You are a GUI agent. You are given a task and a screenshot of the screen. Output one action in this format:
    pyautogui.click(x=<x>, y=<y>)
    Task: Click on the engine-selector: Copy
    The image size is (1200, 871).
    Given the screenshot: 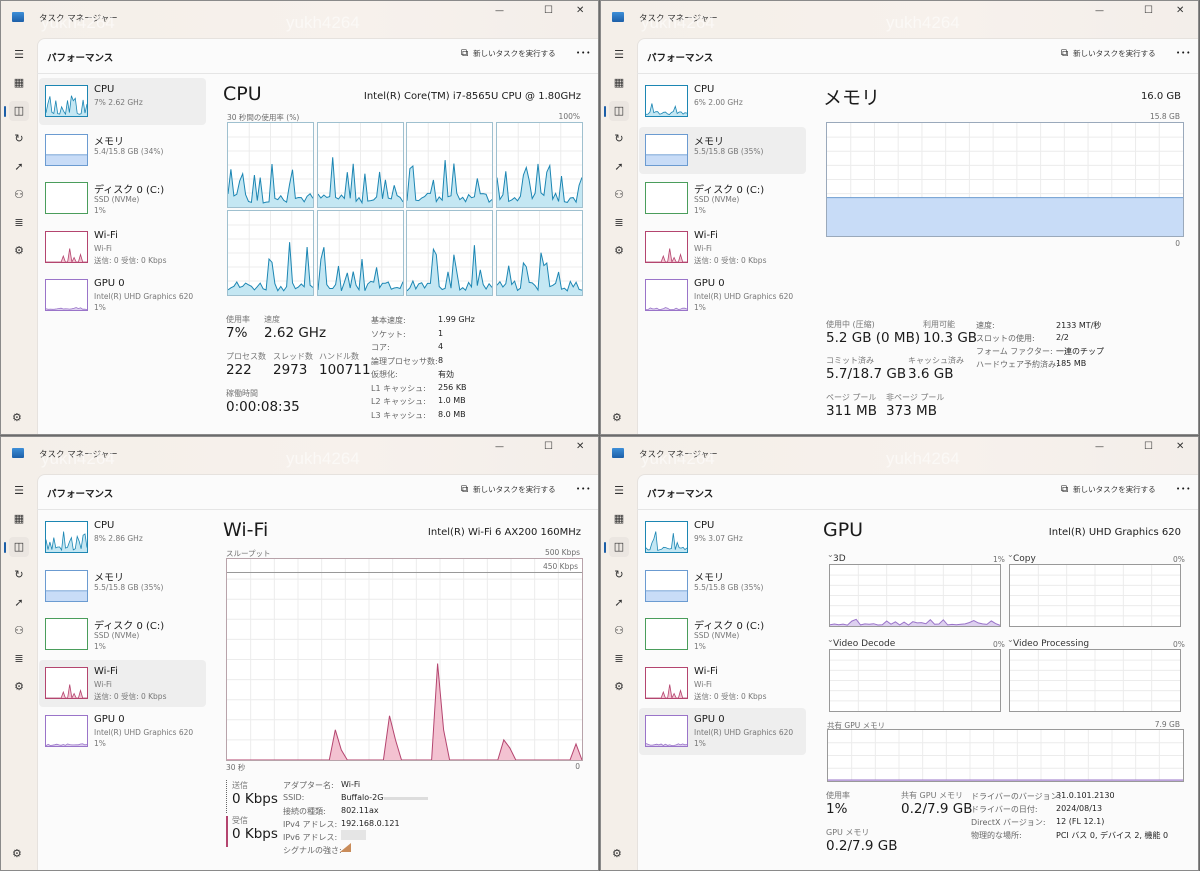 What is the action you would take?
    pyautogui.click(x=1024, y=559)
    